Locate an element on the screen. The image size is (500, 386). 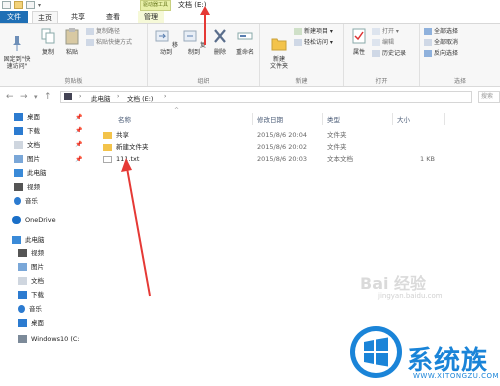
baidu-watermark: Bai 经验 is located at coordinates (393, 283).